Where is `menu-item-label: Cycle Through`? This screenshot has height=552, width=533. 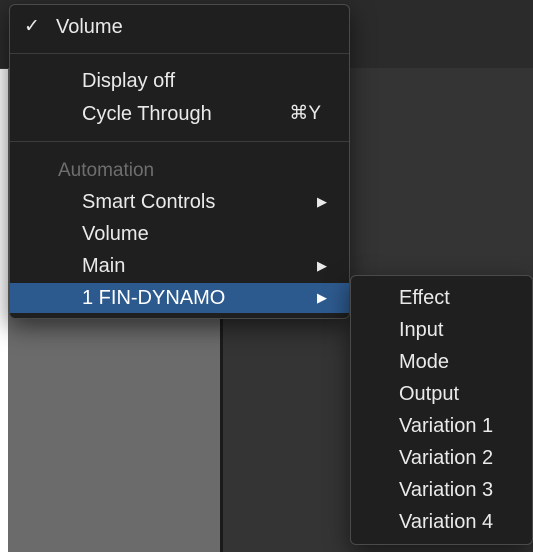
menu-item-label: Cycle Through is located at coordinates (147, 114).